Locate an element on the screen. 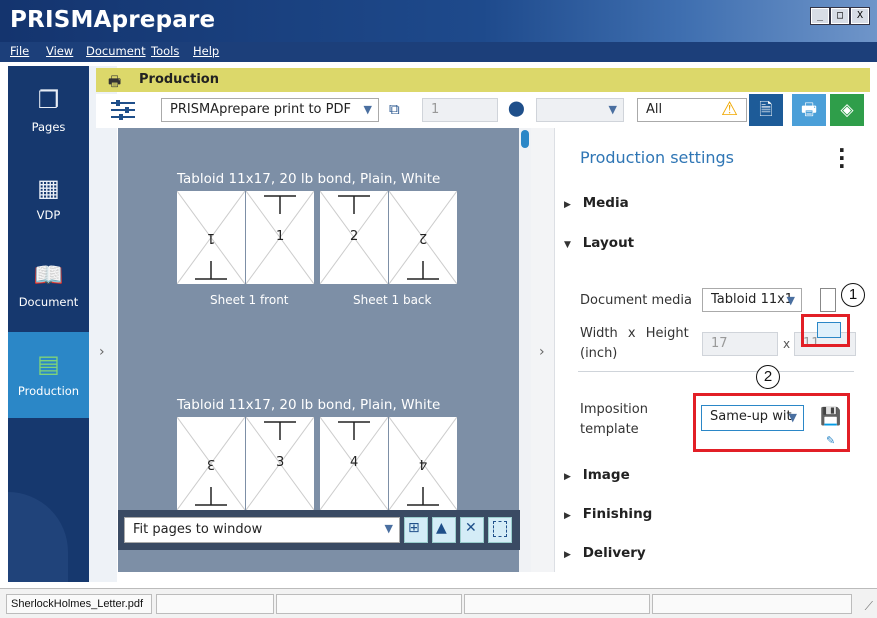 This screenshot has width=877, height=618. section-layout: ▼ Layout is located at coordinates (599, 243).